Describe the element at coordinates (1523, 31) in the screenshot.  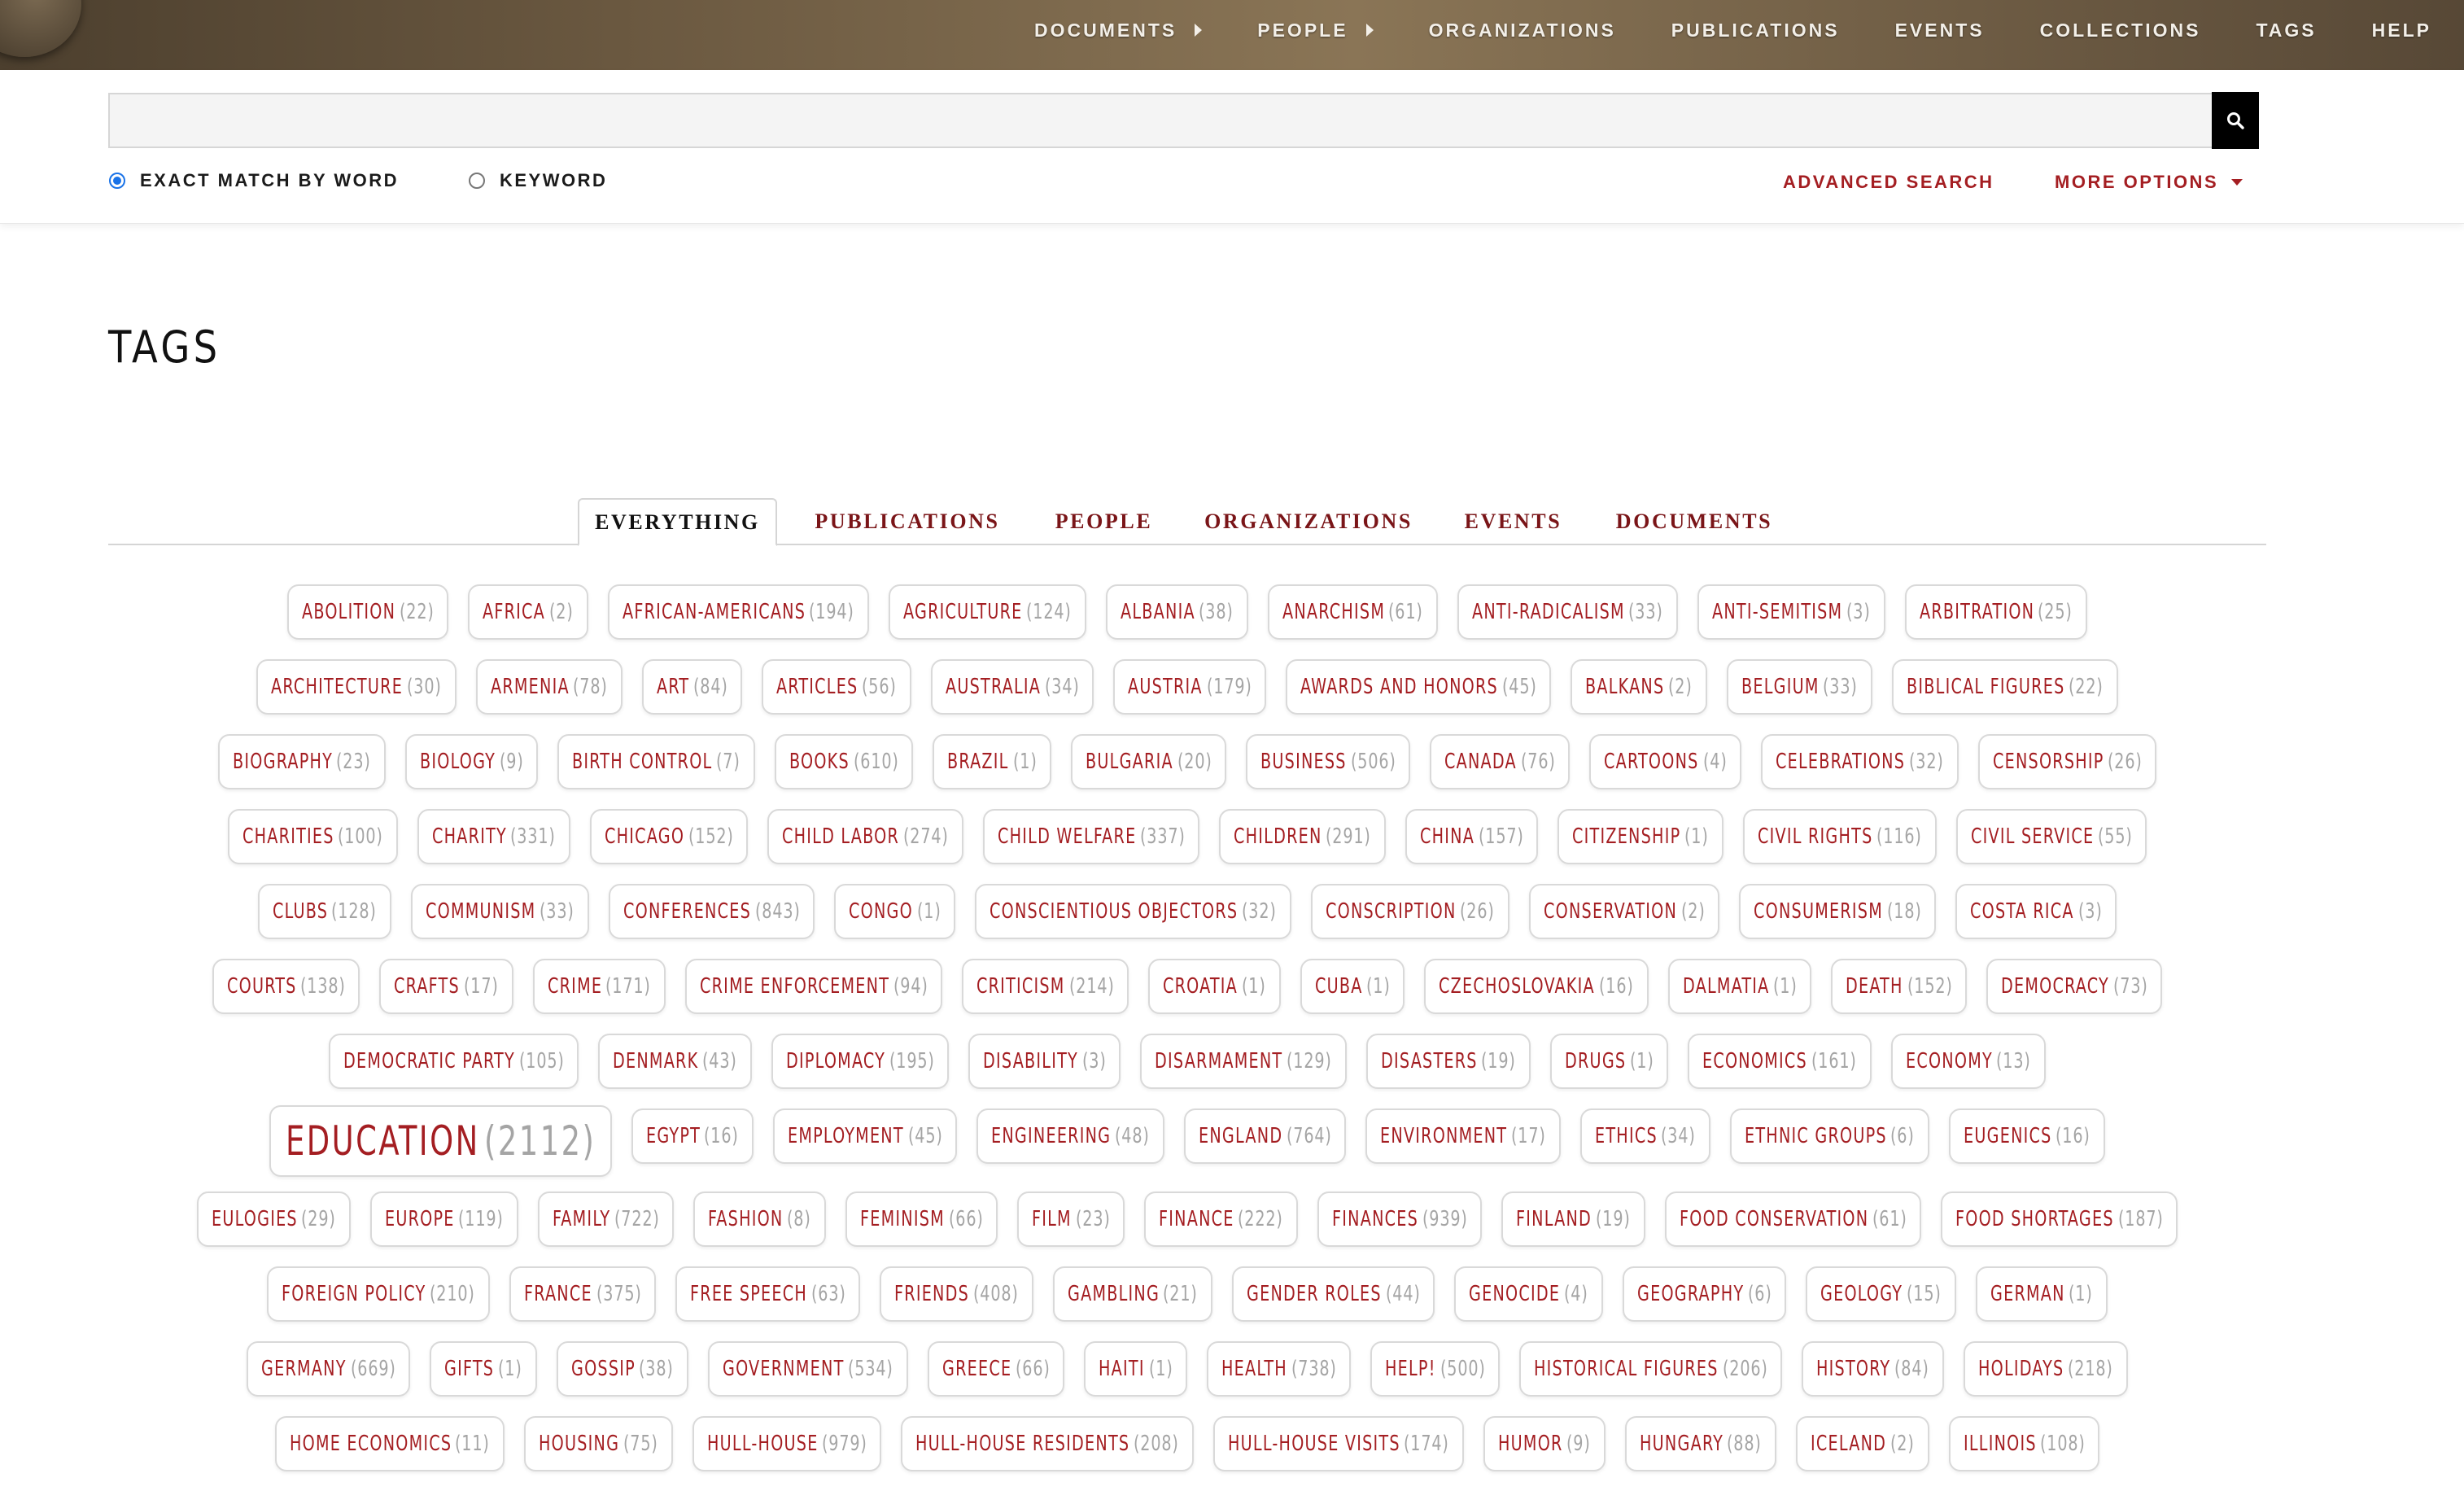
I see `nav-organizations: ORGANIZATIONS` at that location.